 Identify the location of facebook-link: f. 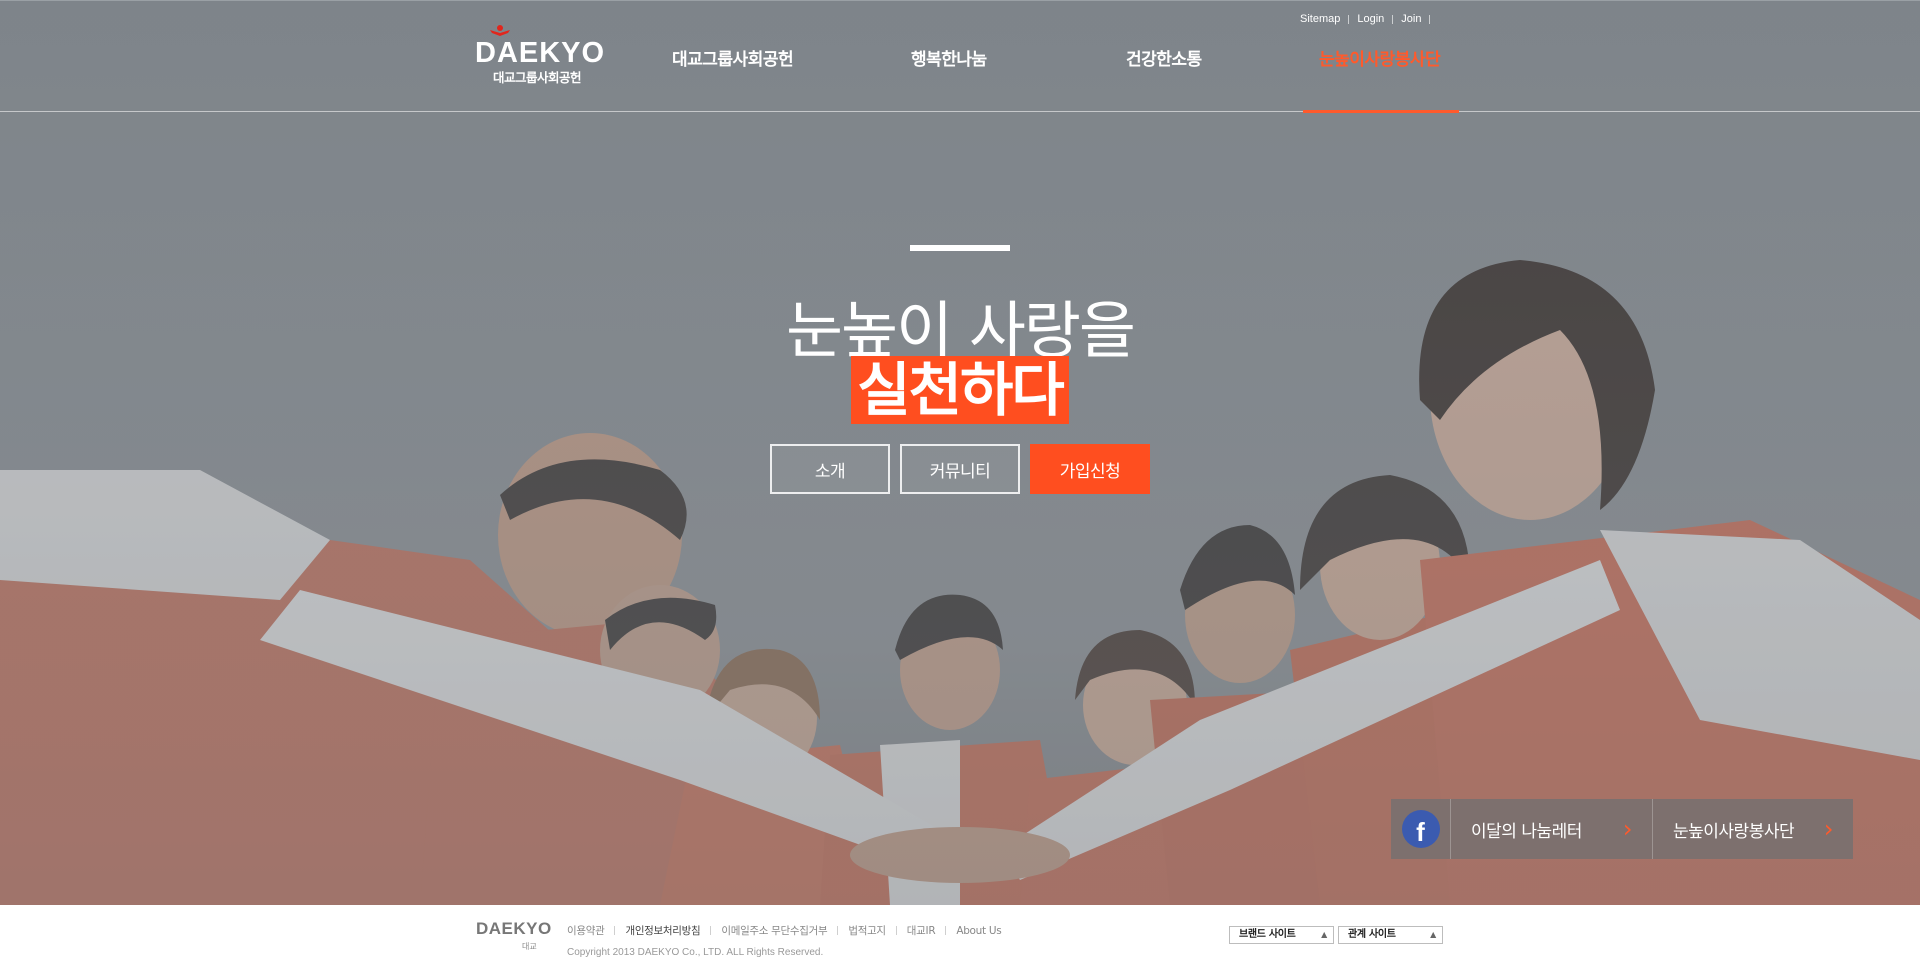
(1421, 829).